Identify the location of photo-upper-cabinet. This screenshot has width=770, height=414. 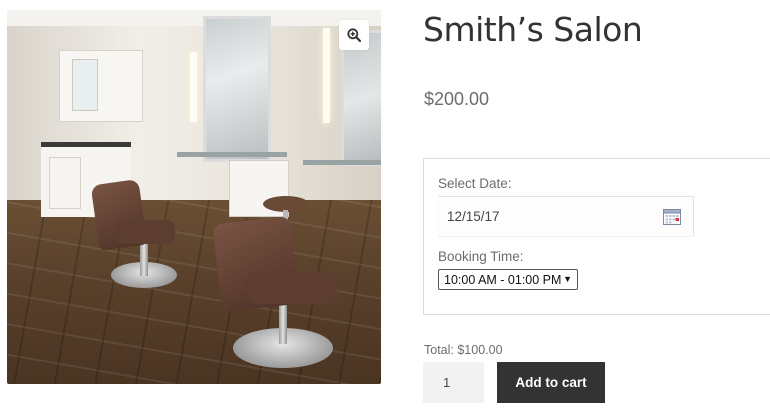
(101, 86).